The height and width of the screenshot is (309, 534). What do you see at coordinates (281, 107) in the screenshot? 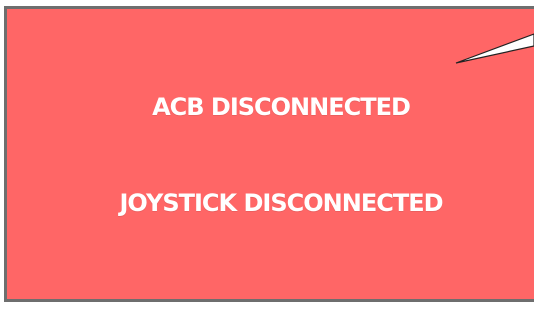
I see `acb-status-message: ACB DISCONNECTED` at bounding box center [281, 107].